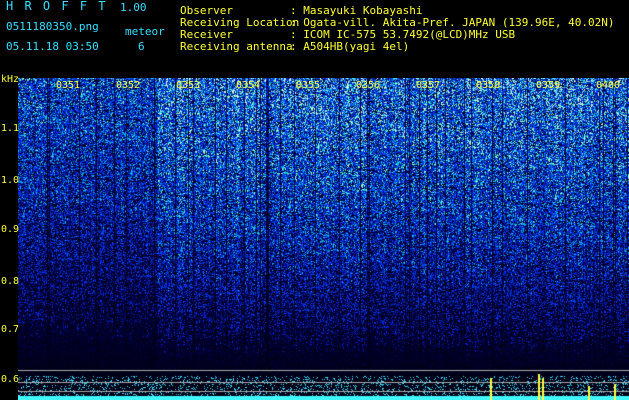 The height and width of the screenshot is (400, 629). Describe the element at coordinates (52, 26) in the screenshot. I see `file-name: 0511180350.png` at that location.